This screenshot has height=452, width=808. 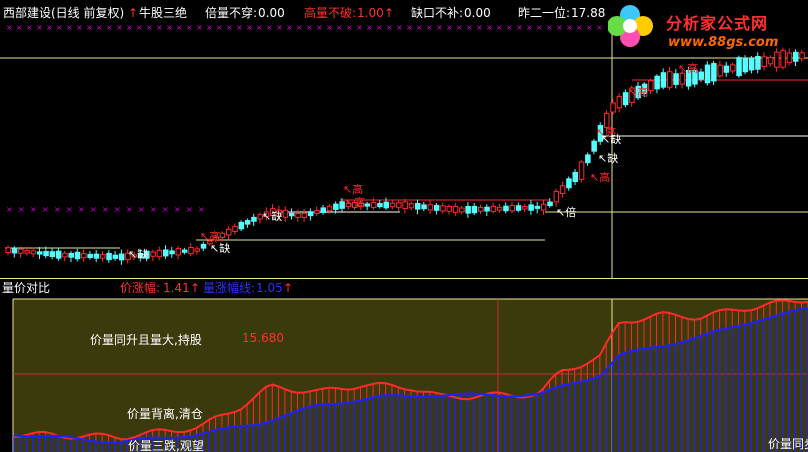 I want to click on high-volume-value: 1.00, so click(x=370, y=13).